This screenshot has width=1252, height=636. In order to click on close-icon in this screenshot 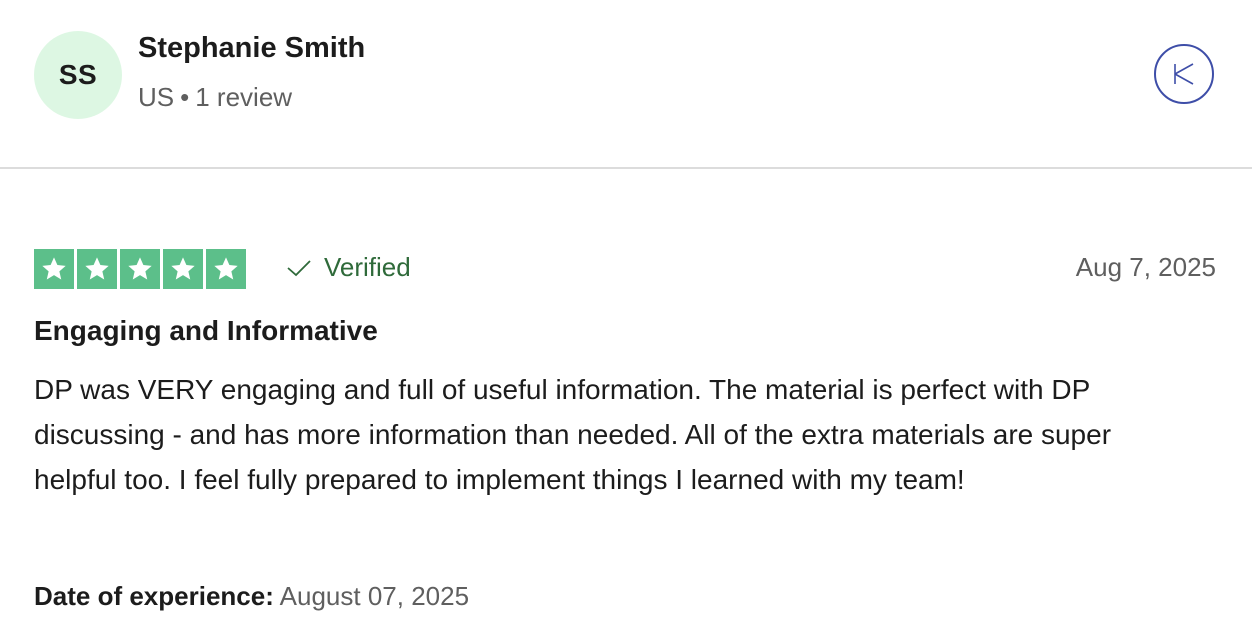, I will do `click(1184, 74)`.